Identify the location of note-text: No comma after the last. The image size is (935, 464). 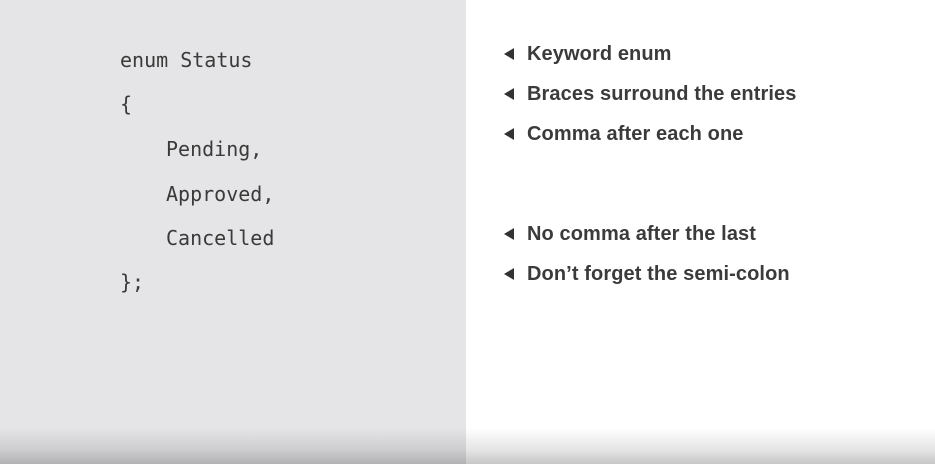
(642, 233).